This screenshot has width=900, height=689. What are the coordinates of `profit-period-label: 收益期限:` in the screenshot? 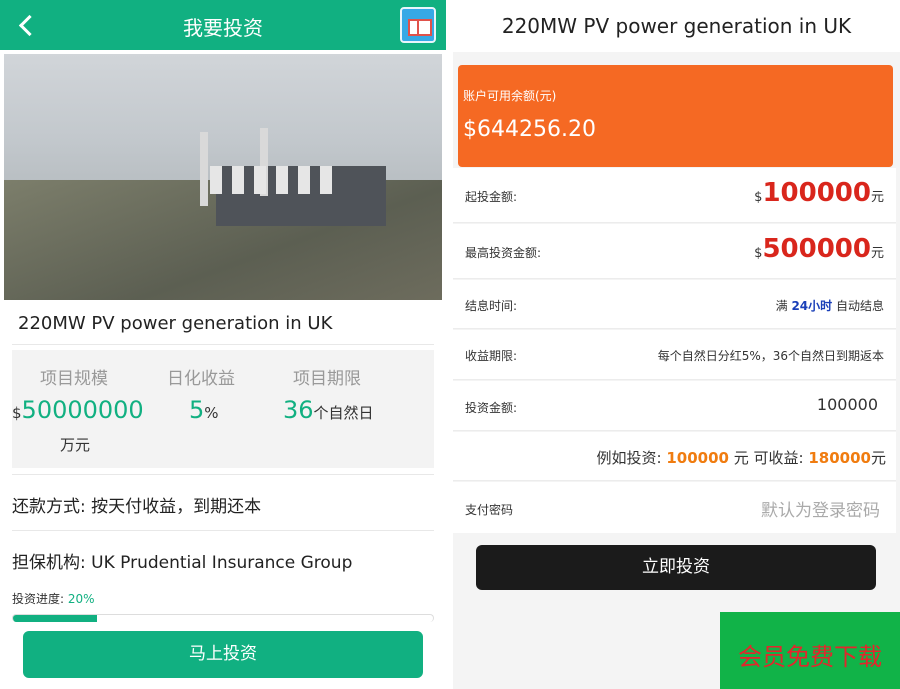 It's located at (491, 356).